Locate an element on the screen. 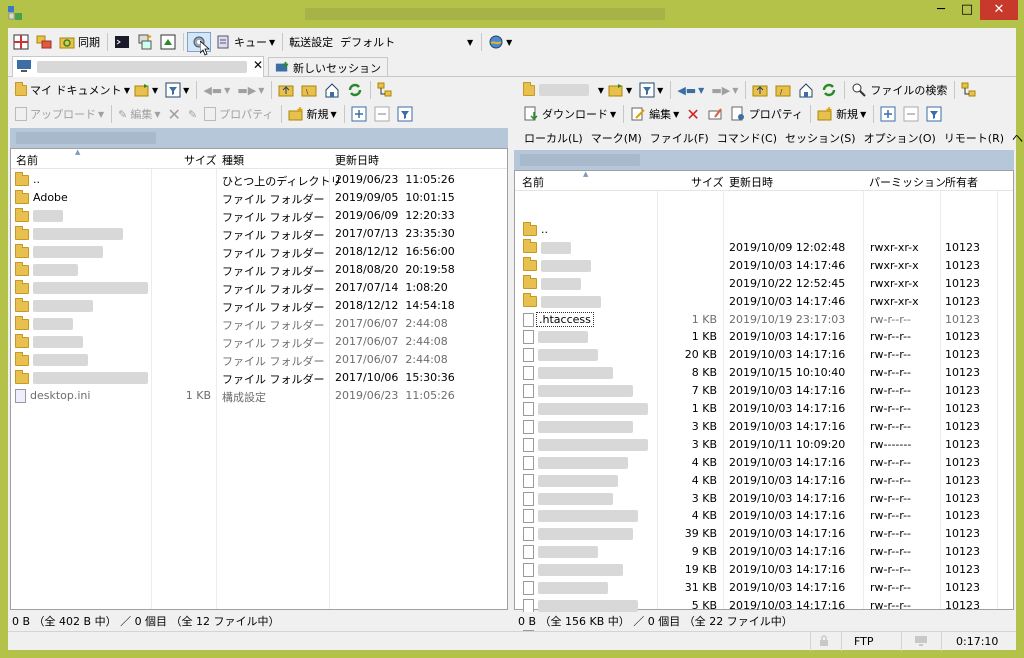  table-row: 3 KB 2019/10/11 10:09:20 rw------- 10123 is located at coordinates (764, 445).